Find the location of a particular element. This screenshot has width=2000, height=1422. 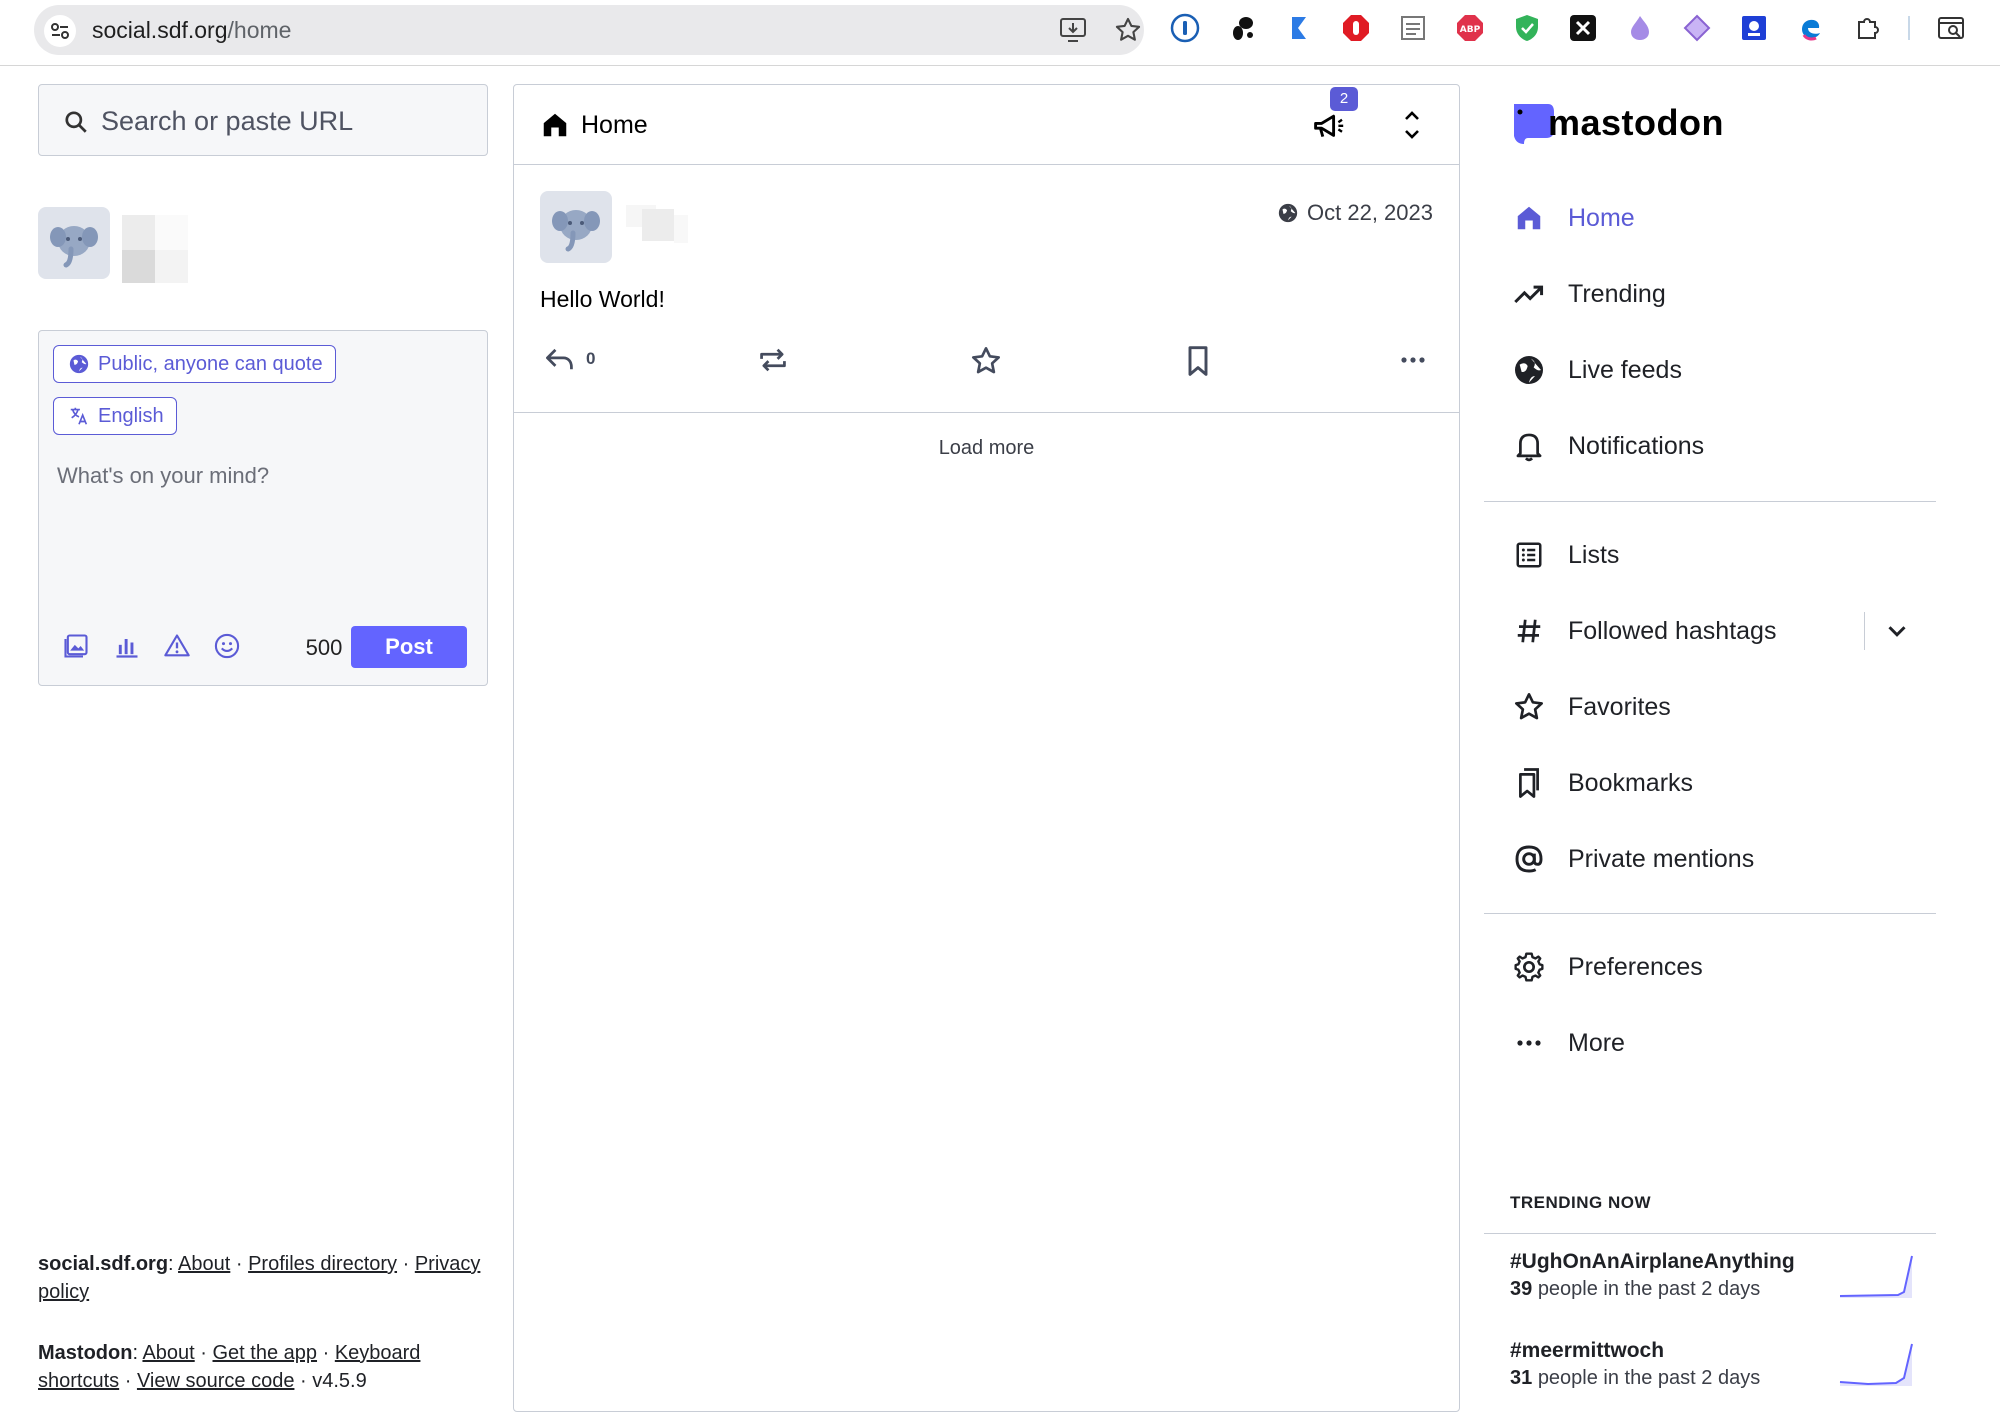

adblock-icon: ABP is located at coordinates (1470, 28).